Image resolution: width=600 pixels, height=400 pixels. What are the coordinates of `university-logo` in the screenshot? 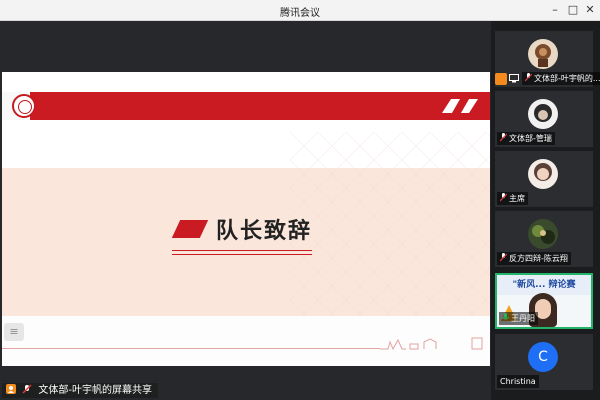 It's located at (24, 106).